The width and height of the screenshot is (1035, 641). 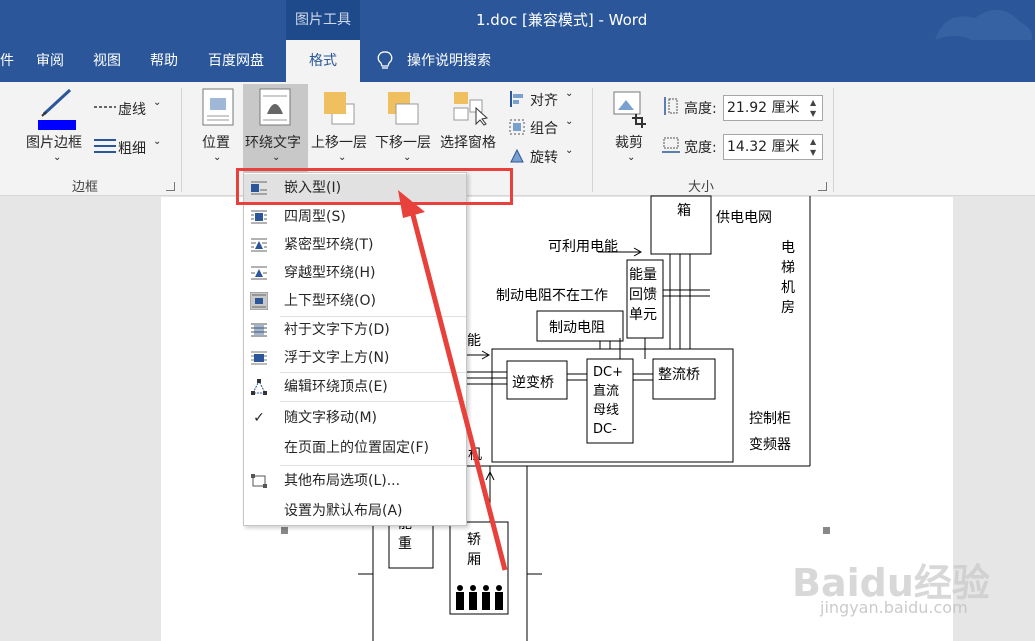 I want to click on menu-item-edit-wrap-points: 编辑环绕顶点(E), so click(x=355, y=387).